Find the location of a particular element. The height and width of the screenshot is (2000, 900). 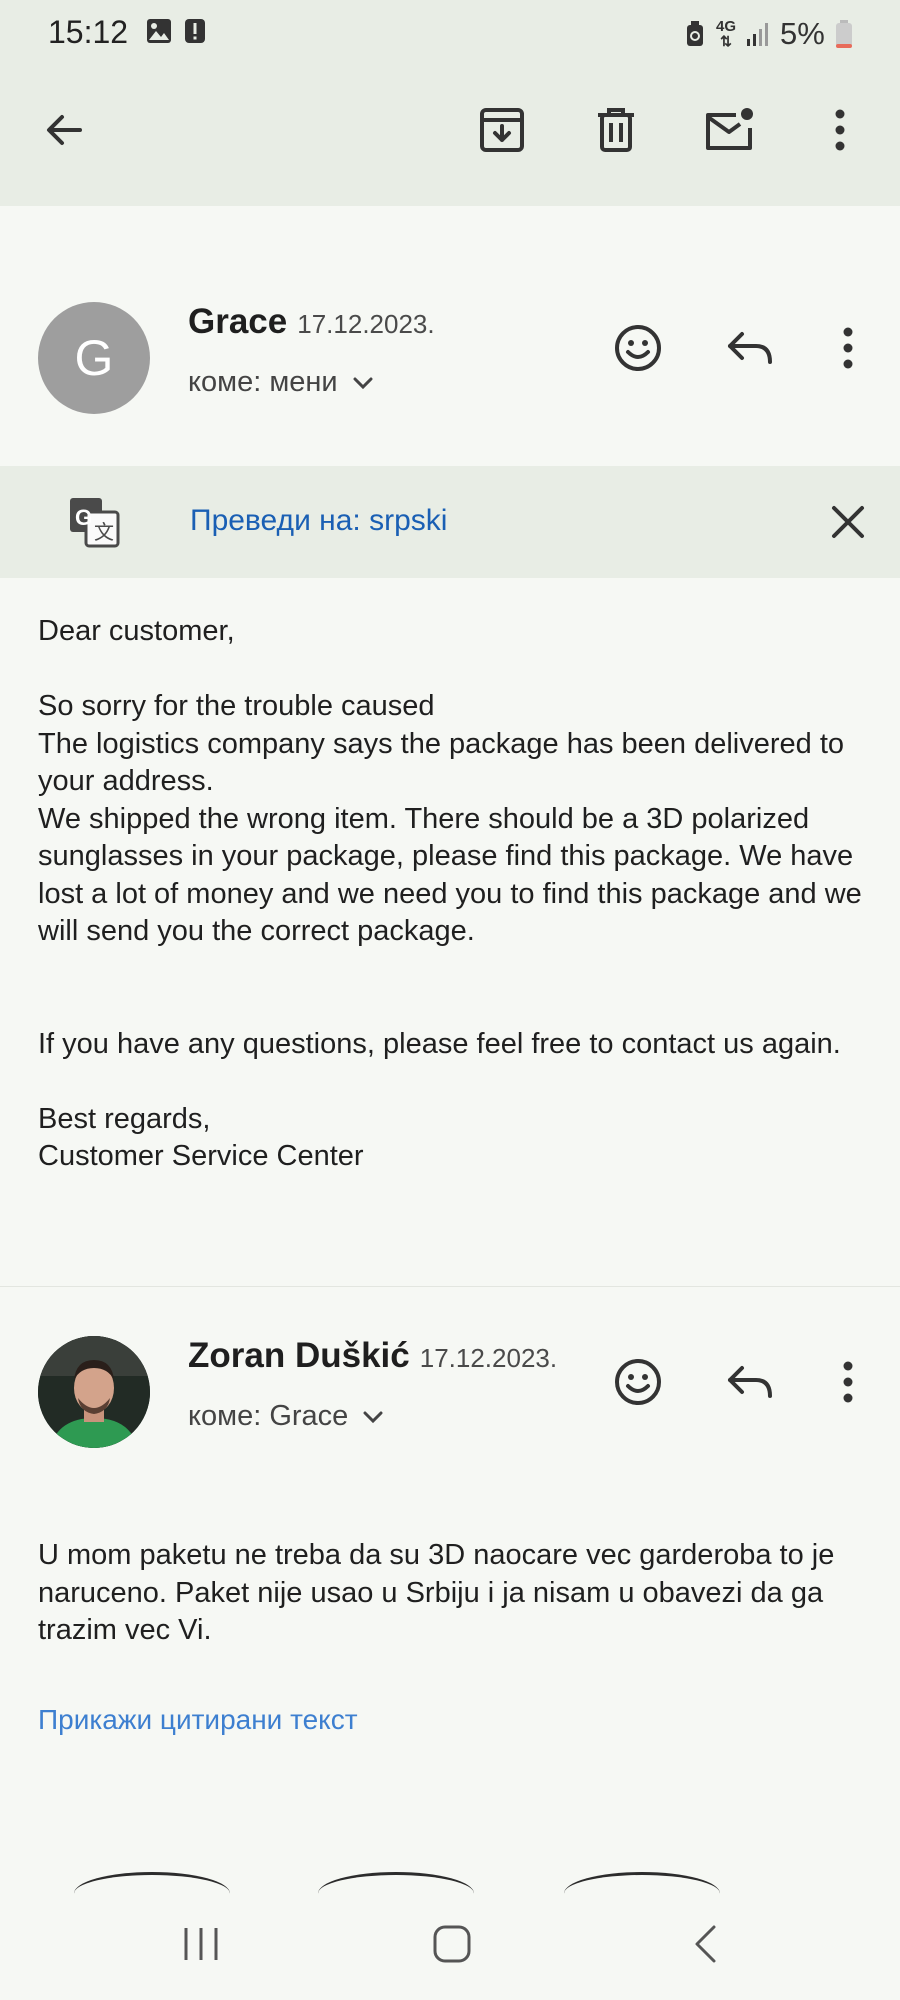

home-button is located at coordinates (452, 1946).